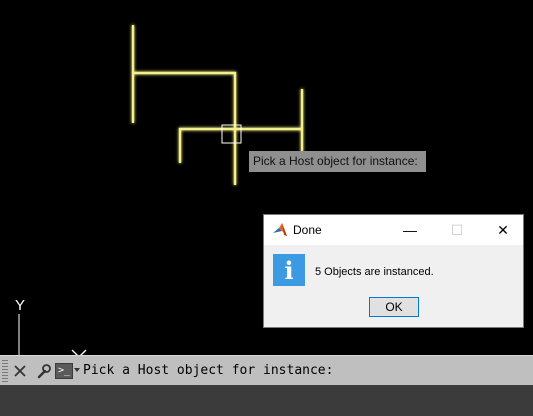  I want to click on done-dialog: Done — ☐ ✕ i 5 Objects are instanced. OK, so click(393, 271).